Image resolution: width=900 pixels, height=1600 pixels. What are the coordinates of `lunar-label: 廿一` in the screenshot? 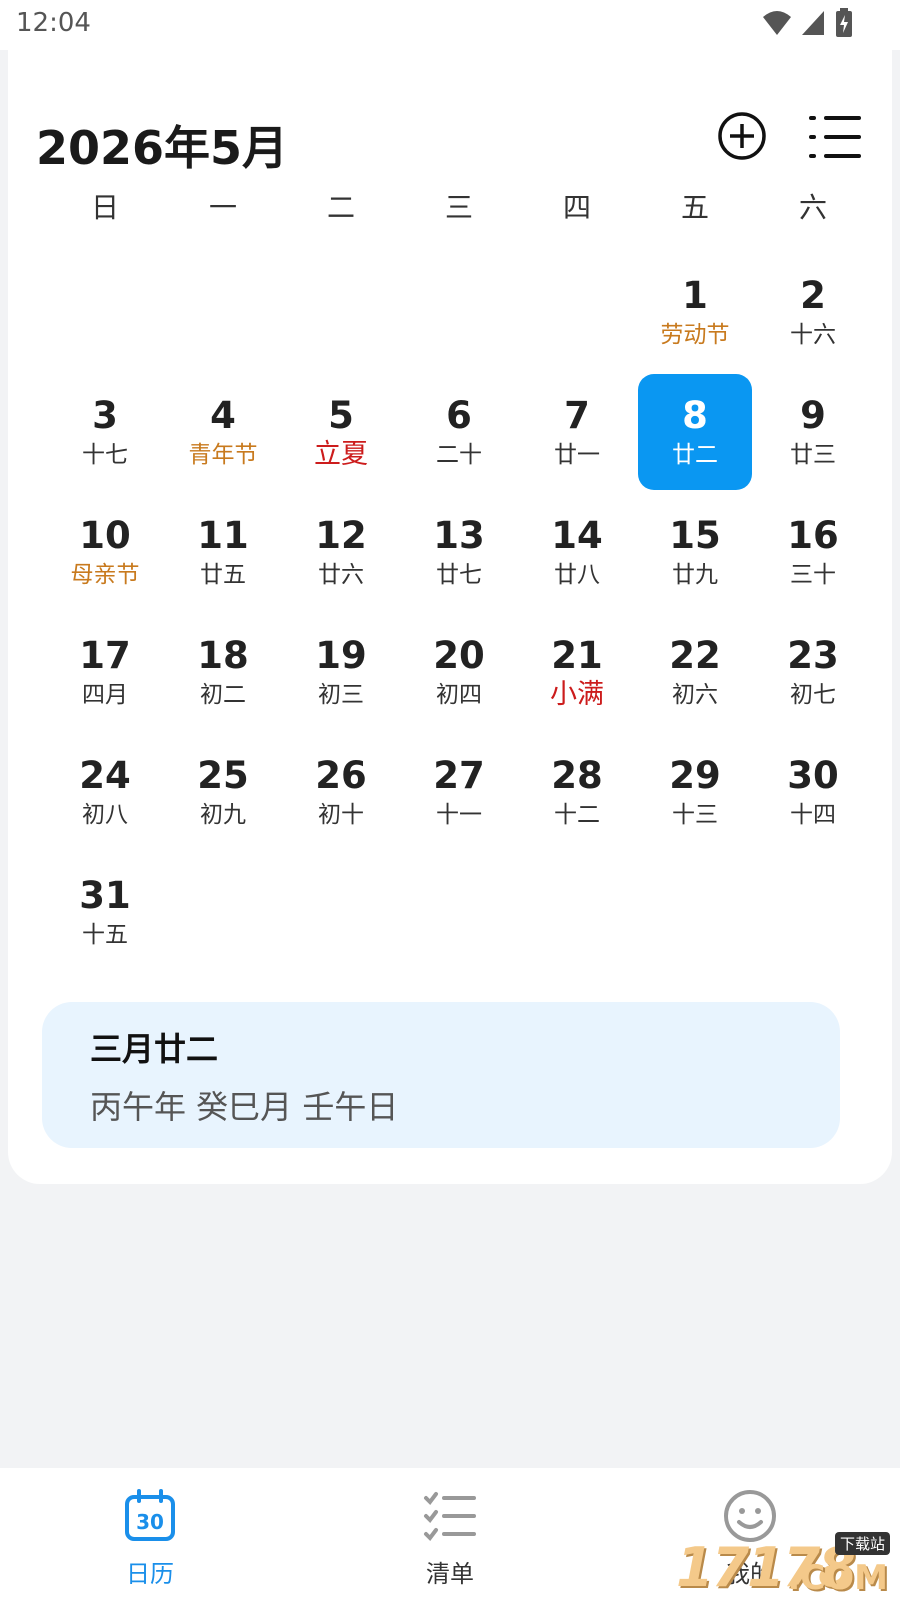 It's located at (577, 455).